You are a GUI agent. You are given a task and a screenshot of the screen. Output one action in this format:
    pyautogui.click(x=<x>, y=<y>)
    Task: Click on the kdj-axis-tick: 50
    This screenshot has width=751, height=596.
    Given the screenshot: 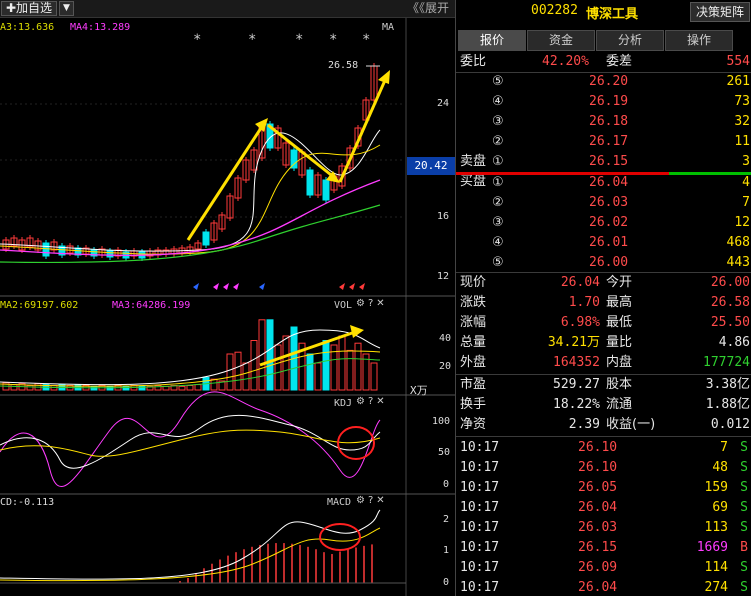 What is the action you would take?
    pyautogui.click(x=444, y=452)
    